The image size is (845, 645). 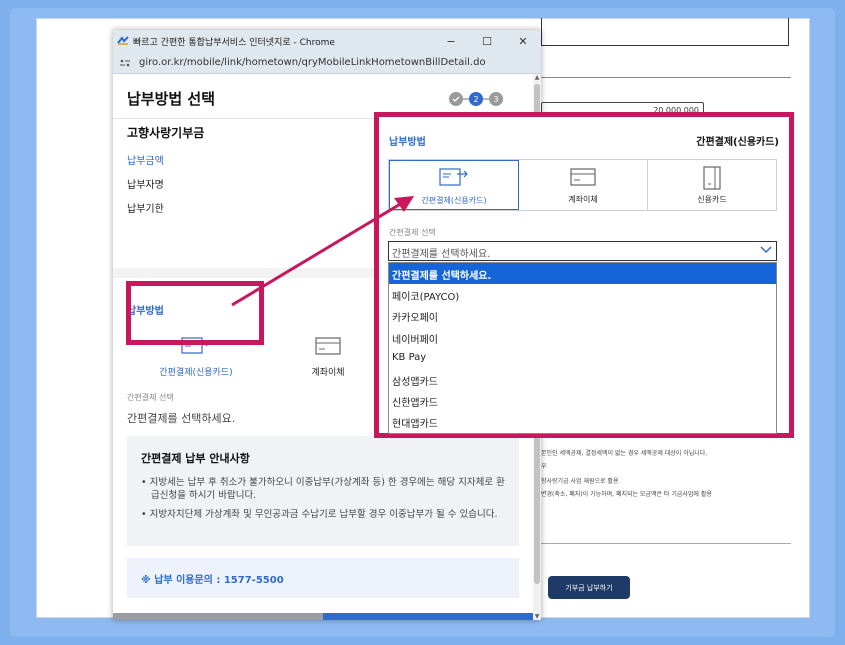 I want to click on dropdown-option: KB Pay, so click(x=582, y=358).